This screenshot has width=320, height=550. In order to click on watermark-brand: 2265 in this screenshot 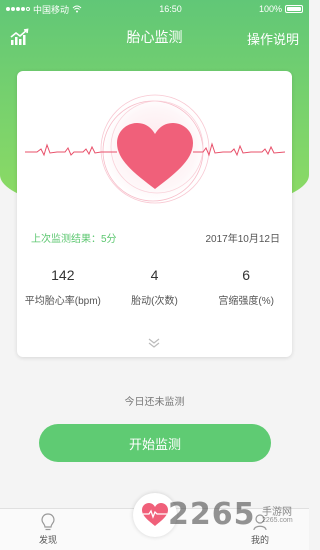, I will do `click(212, 514)`.